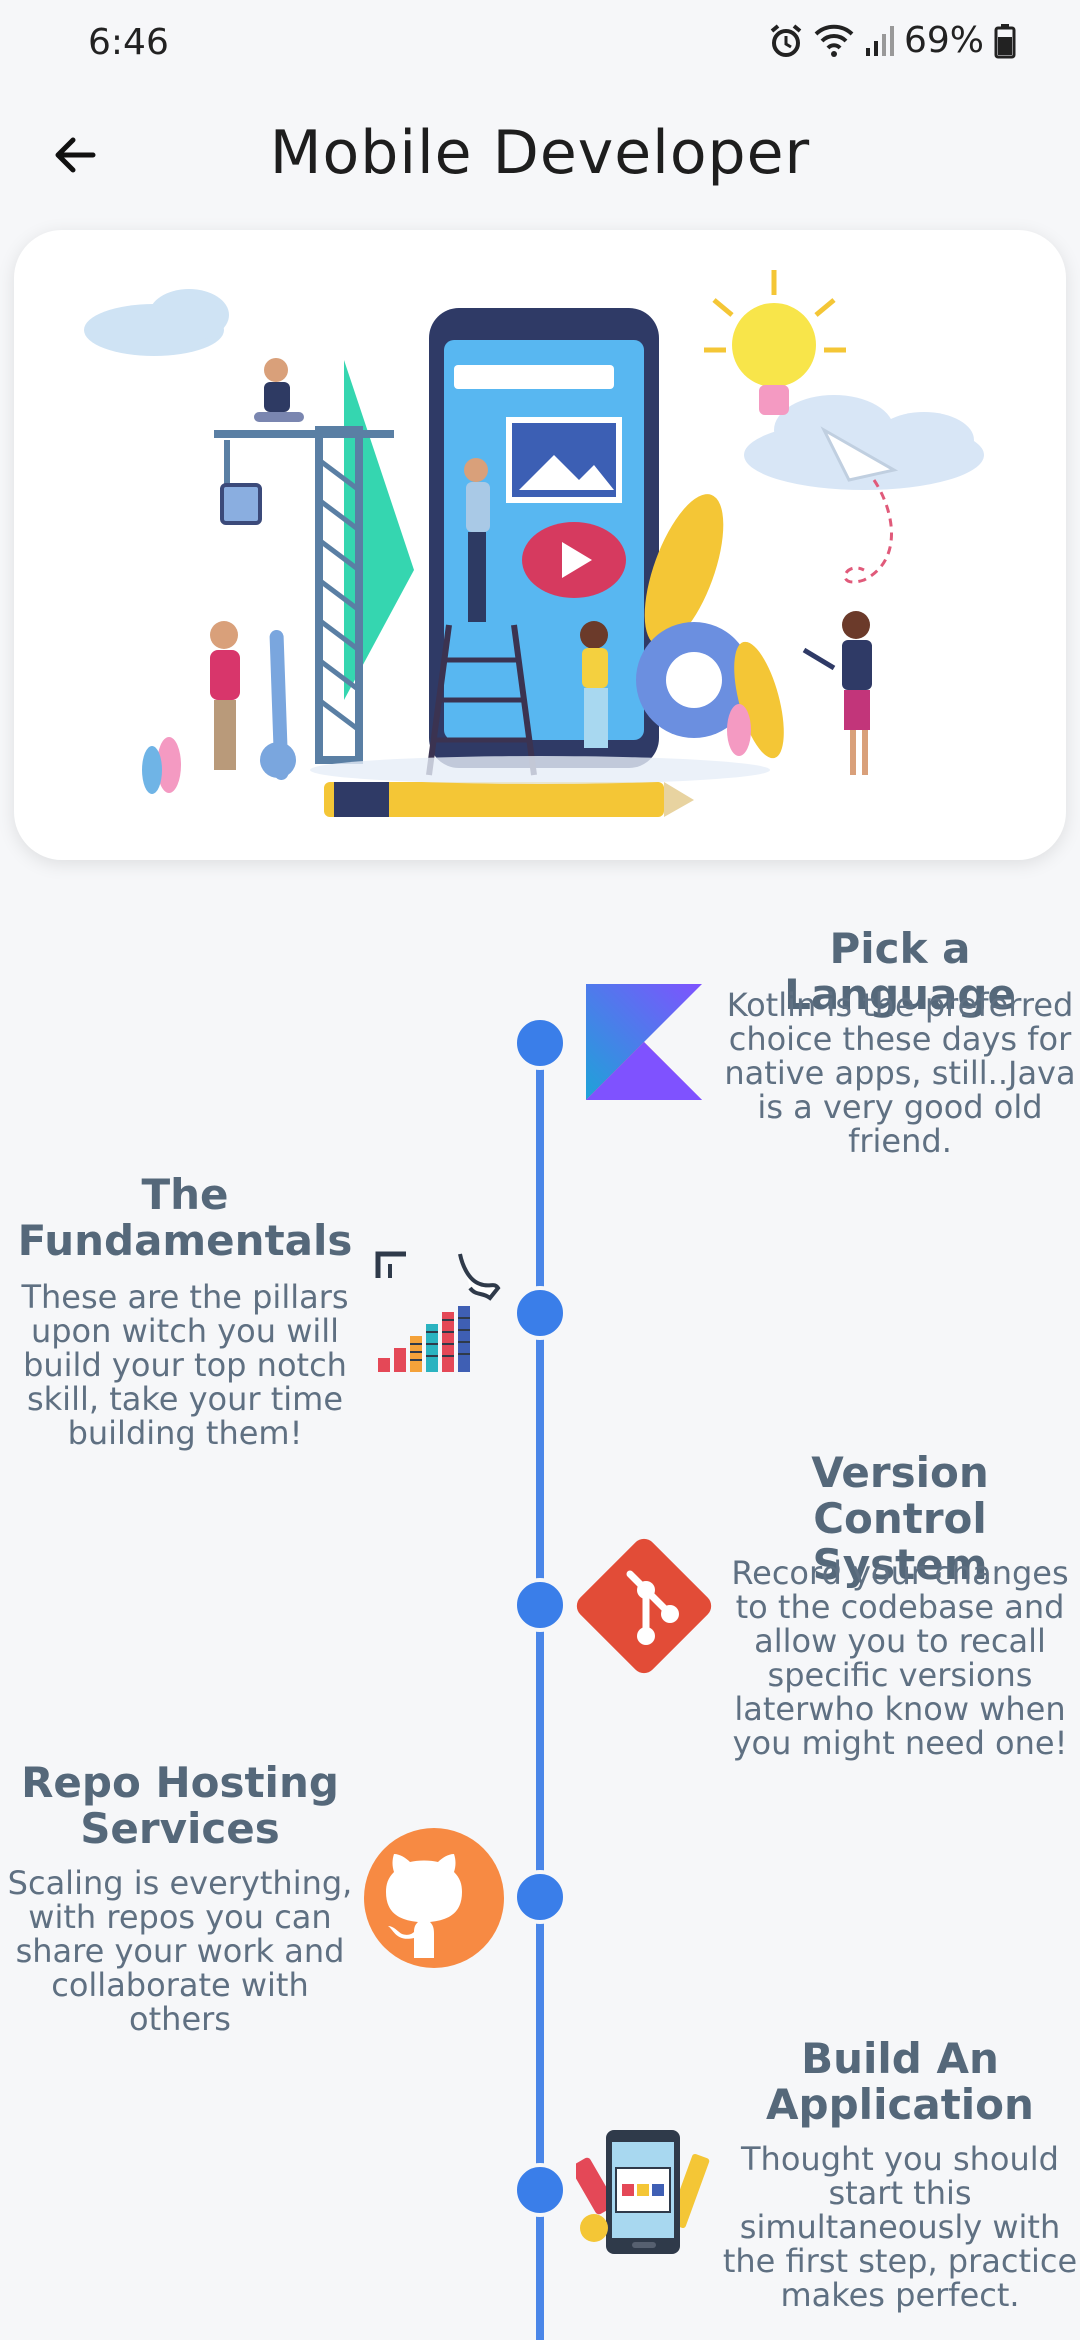 This screenshot has width=1080, height=2340. What do you see at coordinates (180, 1805) in the screenshot?
I see `step-title: Repo Hosting Services` at bounding box center [180, 1805].